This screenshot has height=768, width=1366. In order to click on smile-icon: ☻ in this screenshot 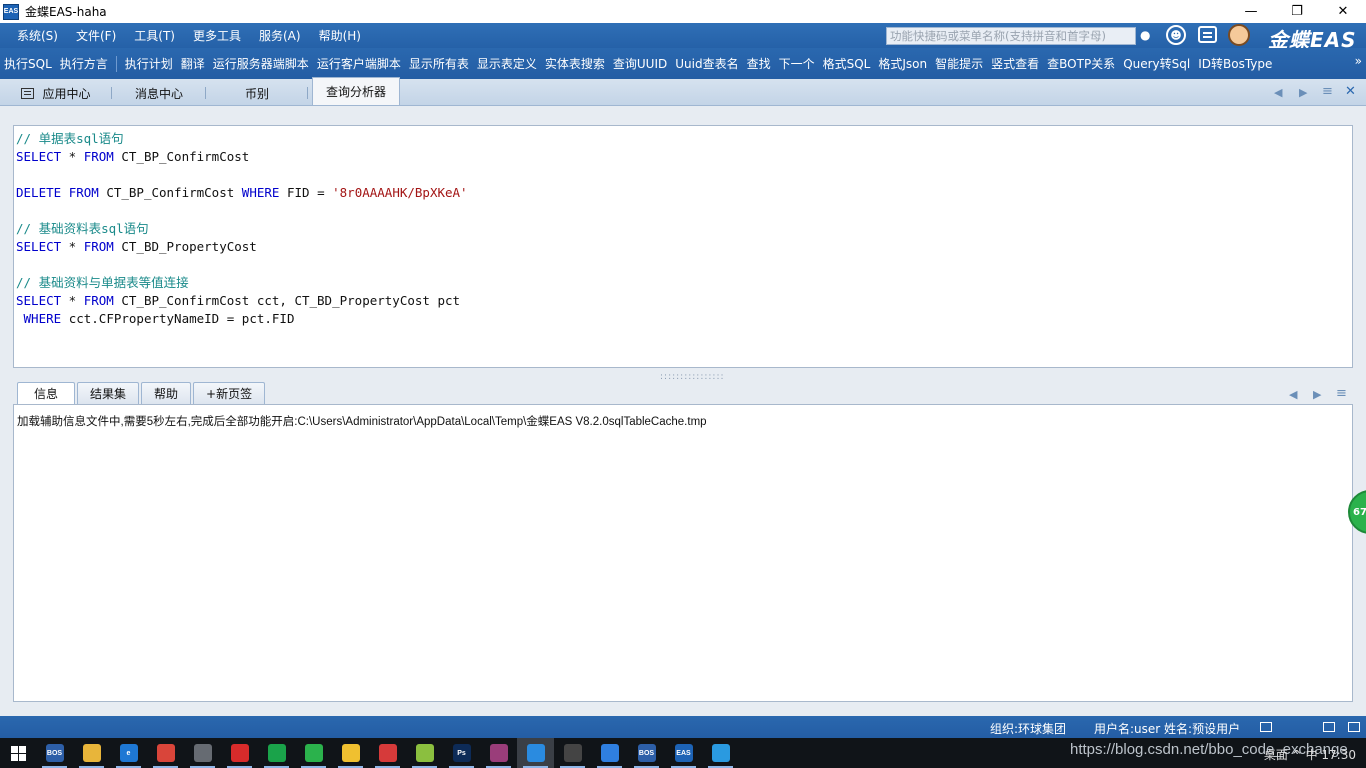, I will do `click(1176, 35)`.